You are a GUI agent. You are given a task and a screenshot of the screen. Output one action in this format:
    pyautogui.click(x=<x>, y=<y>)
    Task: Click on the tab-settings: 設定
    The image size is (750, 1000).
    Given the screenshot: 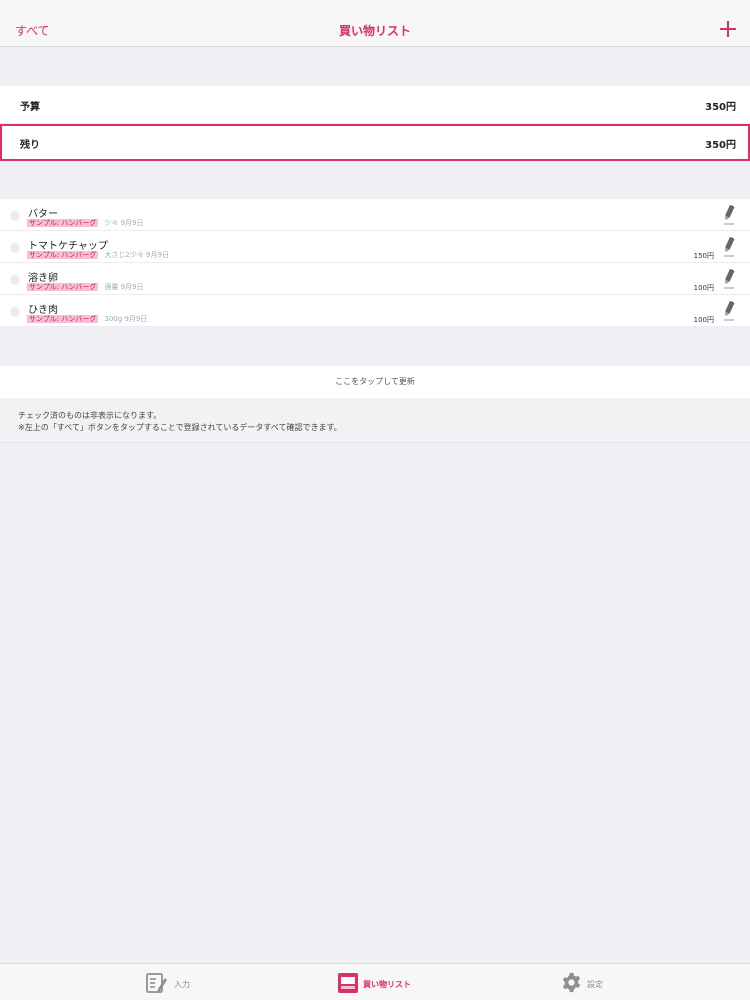 What is the action you would take?
    pyautogui.click(x=591, y=982)
    